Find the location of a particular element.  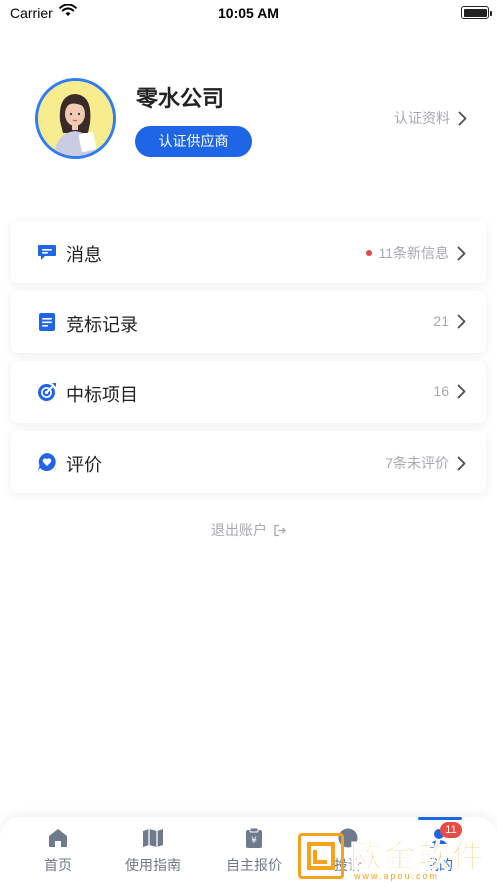

menu-value: 16 is located at coordinates (441, 391).